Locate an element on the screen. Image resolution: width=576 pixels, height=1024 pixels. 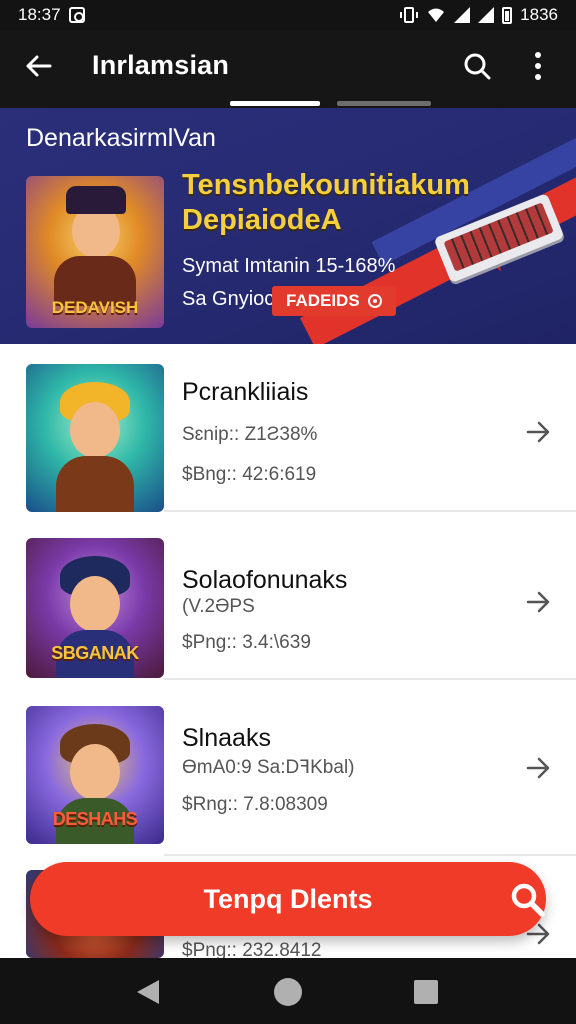
banner-subtext-2: Sa Gnyioc is located at coordinates (228, 299).